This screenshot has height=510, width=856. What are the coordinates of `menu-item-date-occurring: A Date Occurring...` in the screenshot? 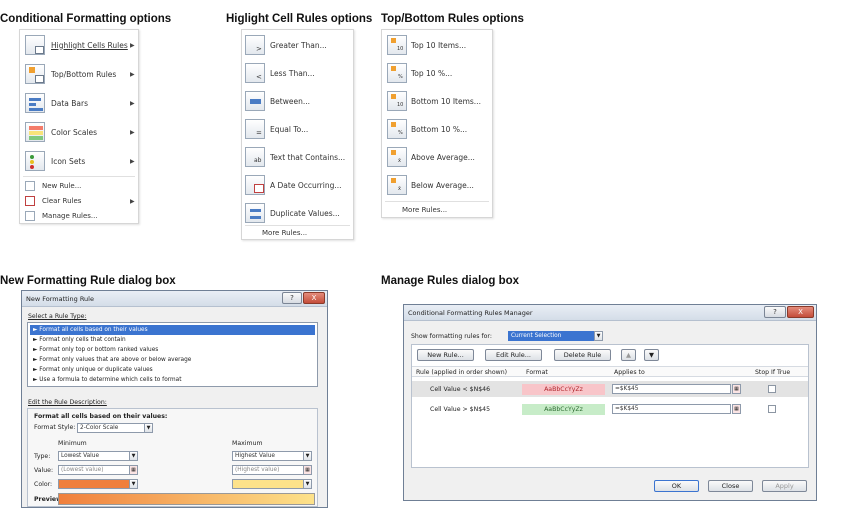 It's located at (297, 185).